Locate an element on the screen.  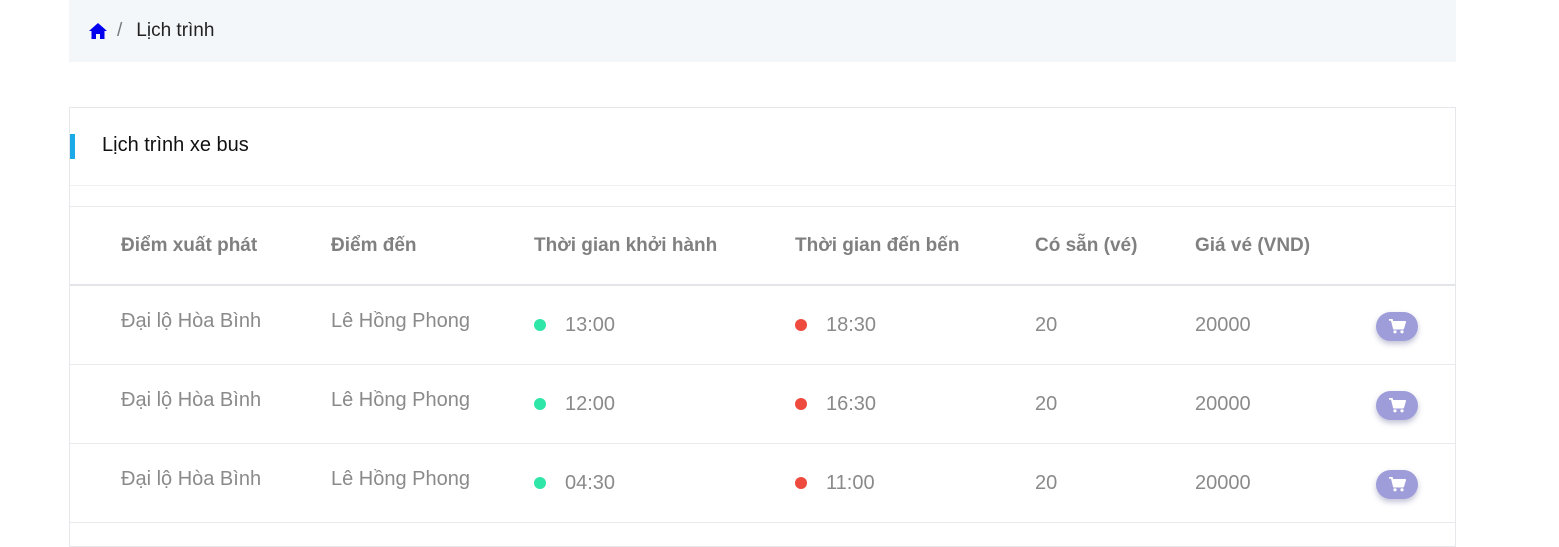
card-spacer is located at coordinates (762, 196).